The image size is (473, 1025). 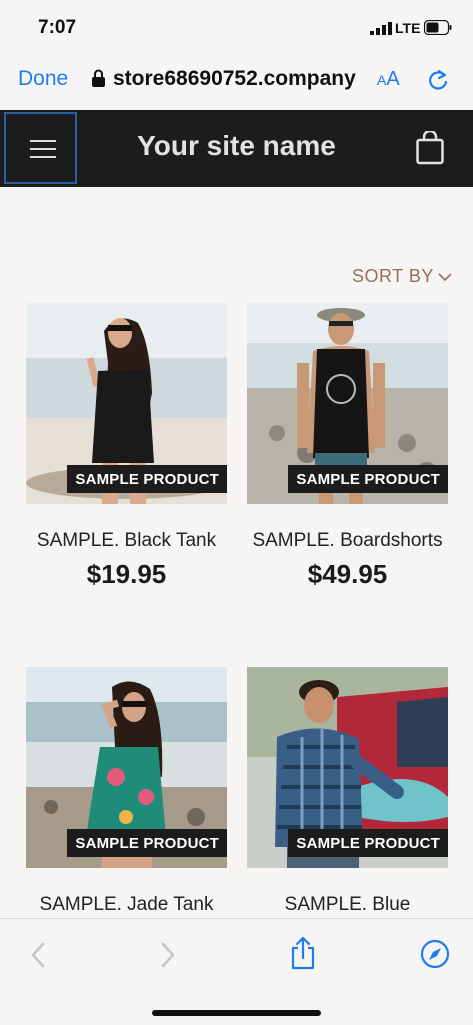 I want to click on safari-compass-icon, so click(x=435, y=954).